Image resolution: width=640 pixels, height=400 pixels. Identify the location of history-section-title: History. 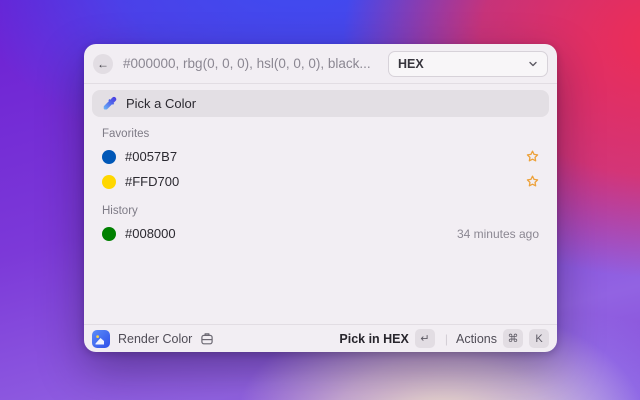
(120, 211).